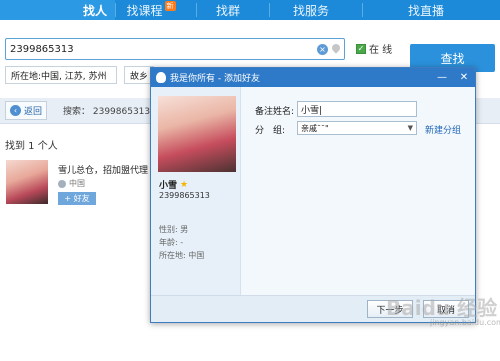 The image size is (500, 361). Describe the element at coordinates (175, 49) in the screenshot. I see `search-input: 2399865313 ×` at that location.